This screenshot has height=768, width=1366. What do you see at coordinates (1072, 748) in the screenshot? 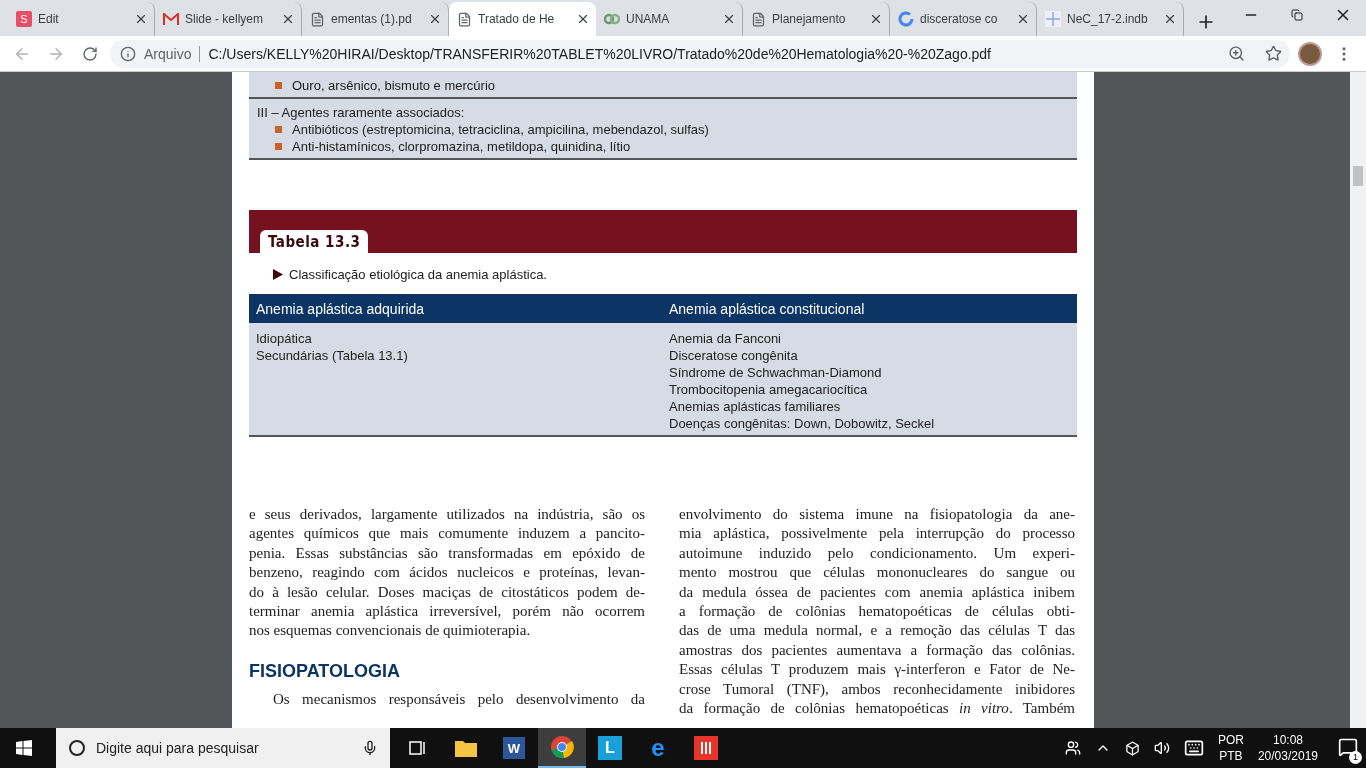
I see `people-icon` at bounding box center [1072, 748].